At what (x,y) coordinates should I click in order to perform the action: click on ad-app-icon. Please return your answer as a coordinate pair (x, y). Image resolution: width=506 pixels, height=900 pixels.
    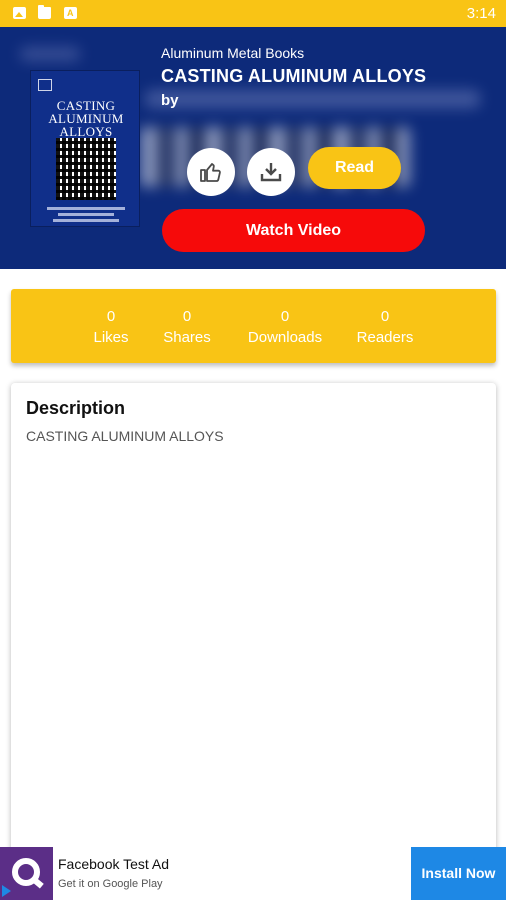
    Looking at the image, I should click on (26, 873).